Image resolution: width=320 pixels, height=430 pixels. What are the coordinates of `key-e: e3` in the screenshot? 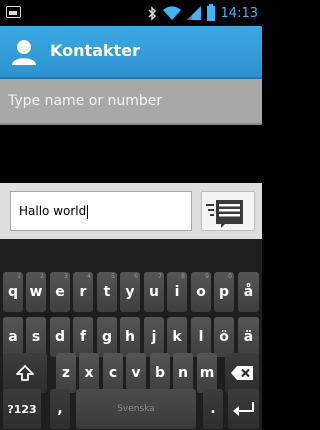 It's located at (60, 292).